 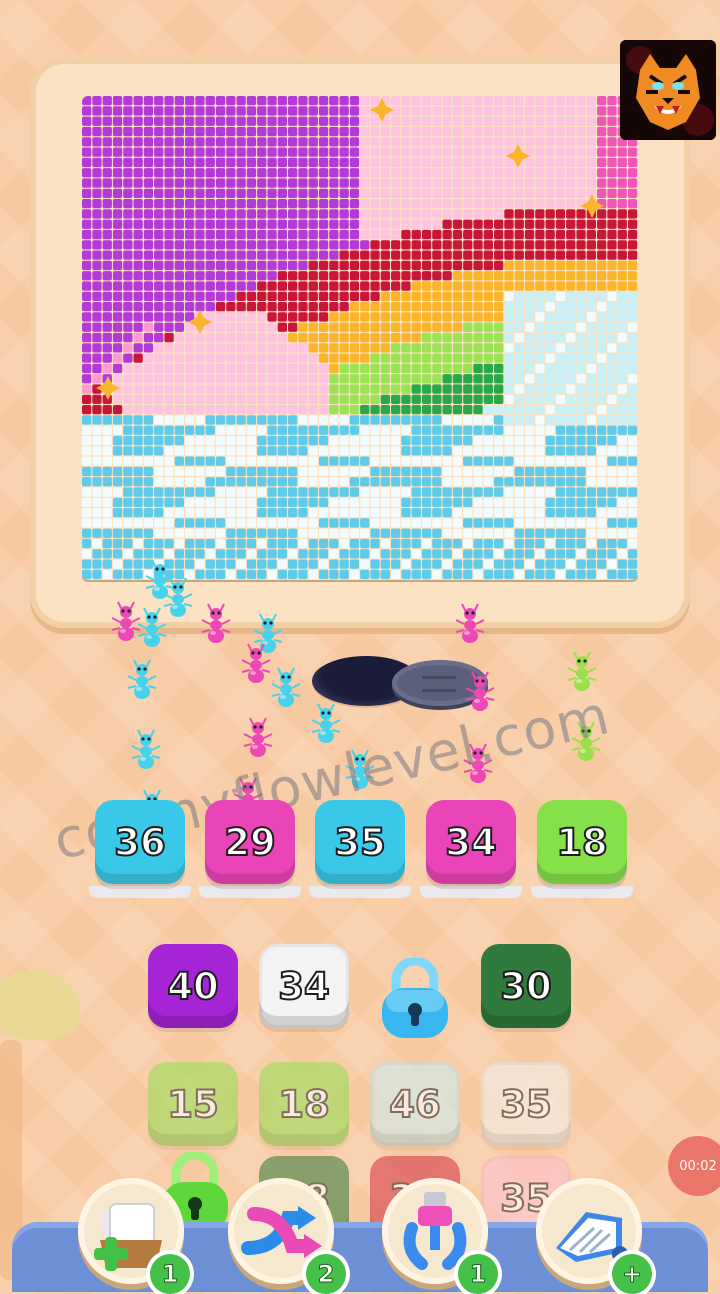 What do you see at coordinates (415, 999) in the screenshot?
I see `padlock-icon` at bounding box center [415, 999].